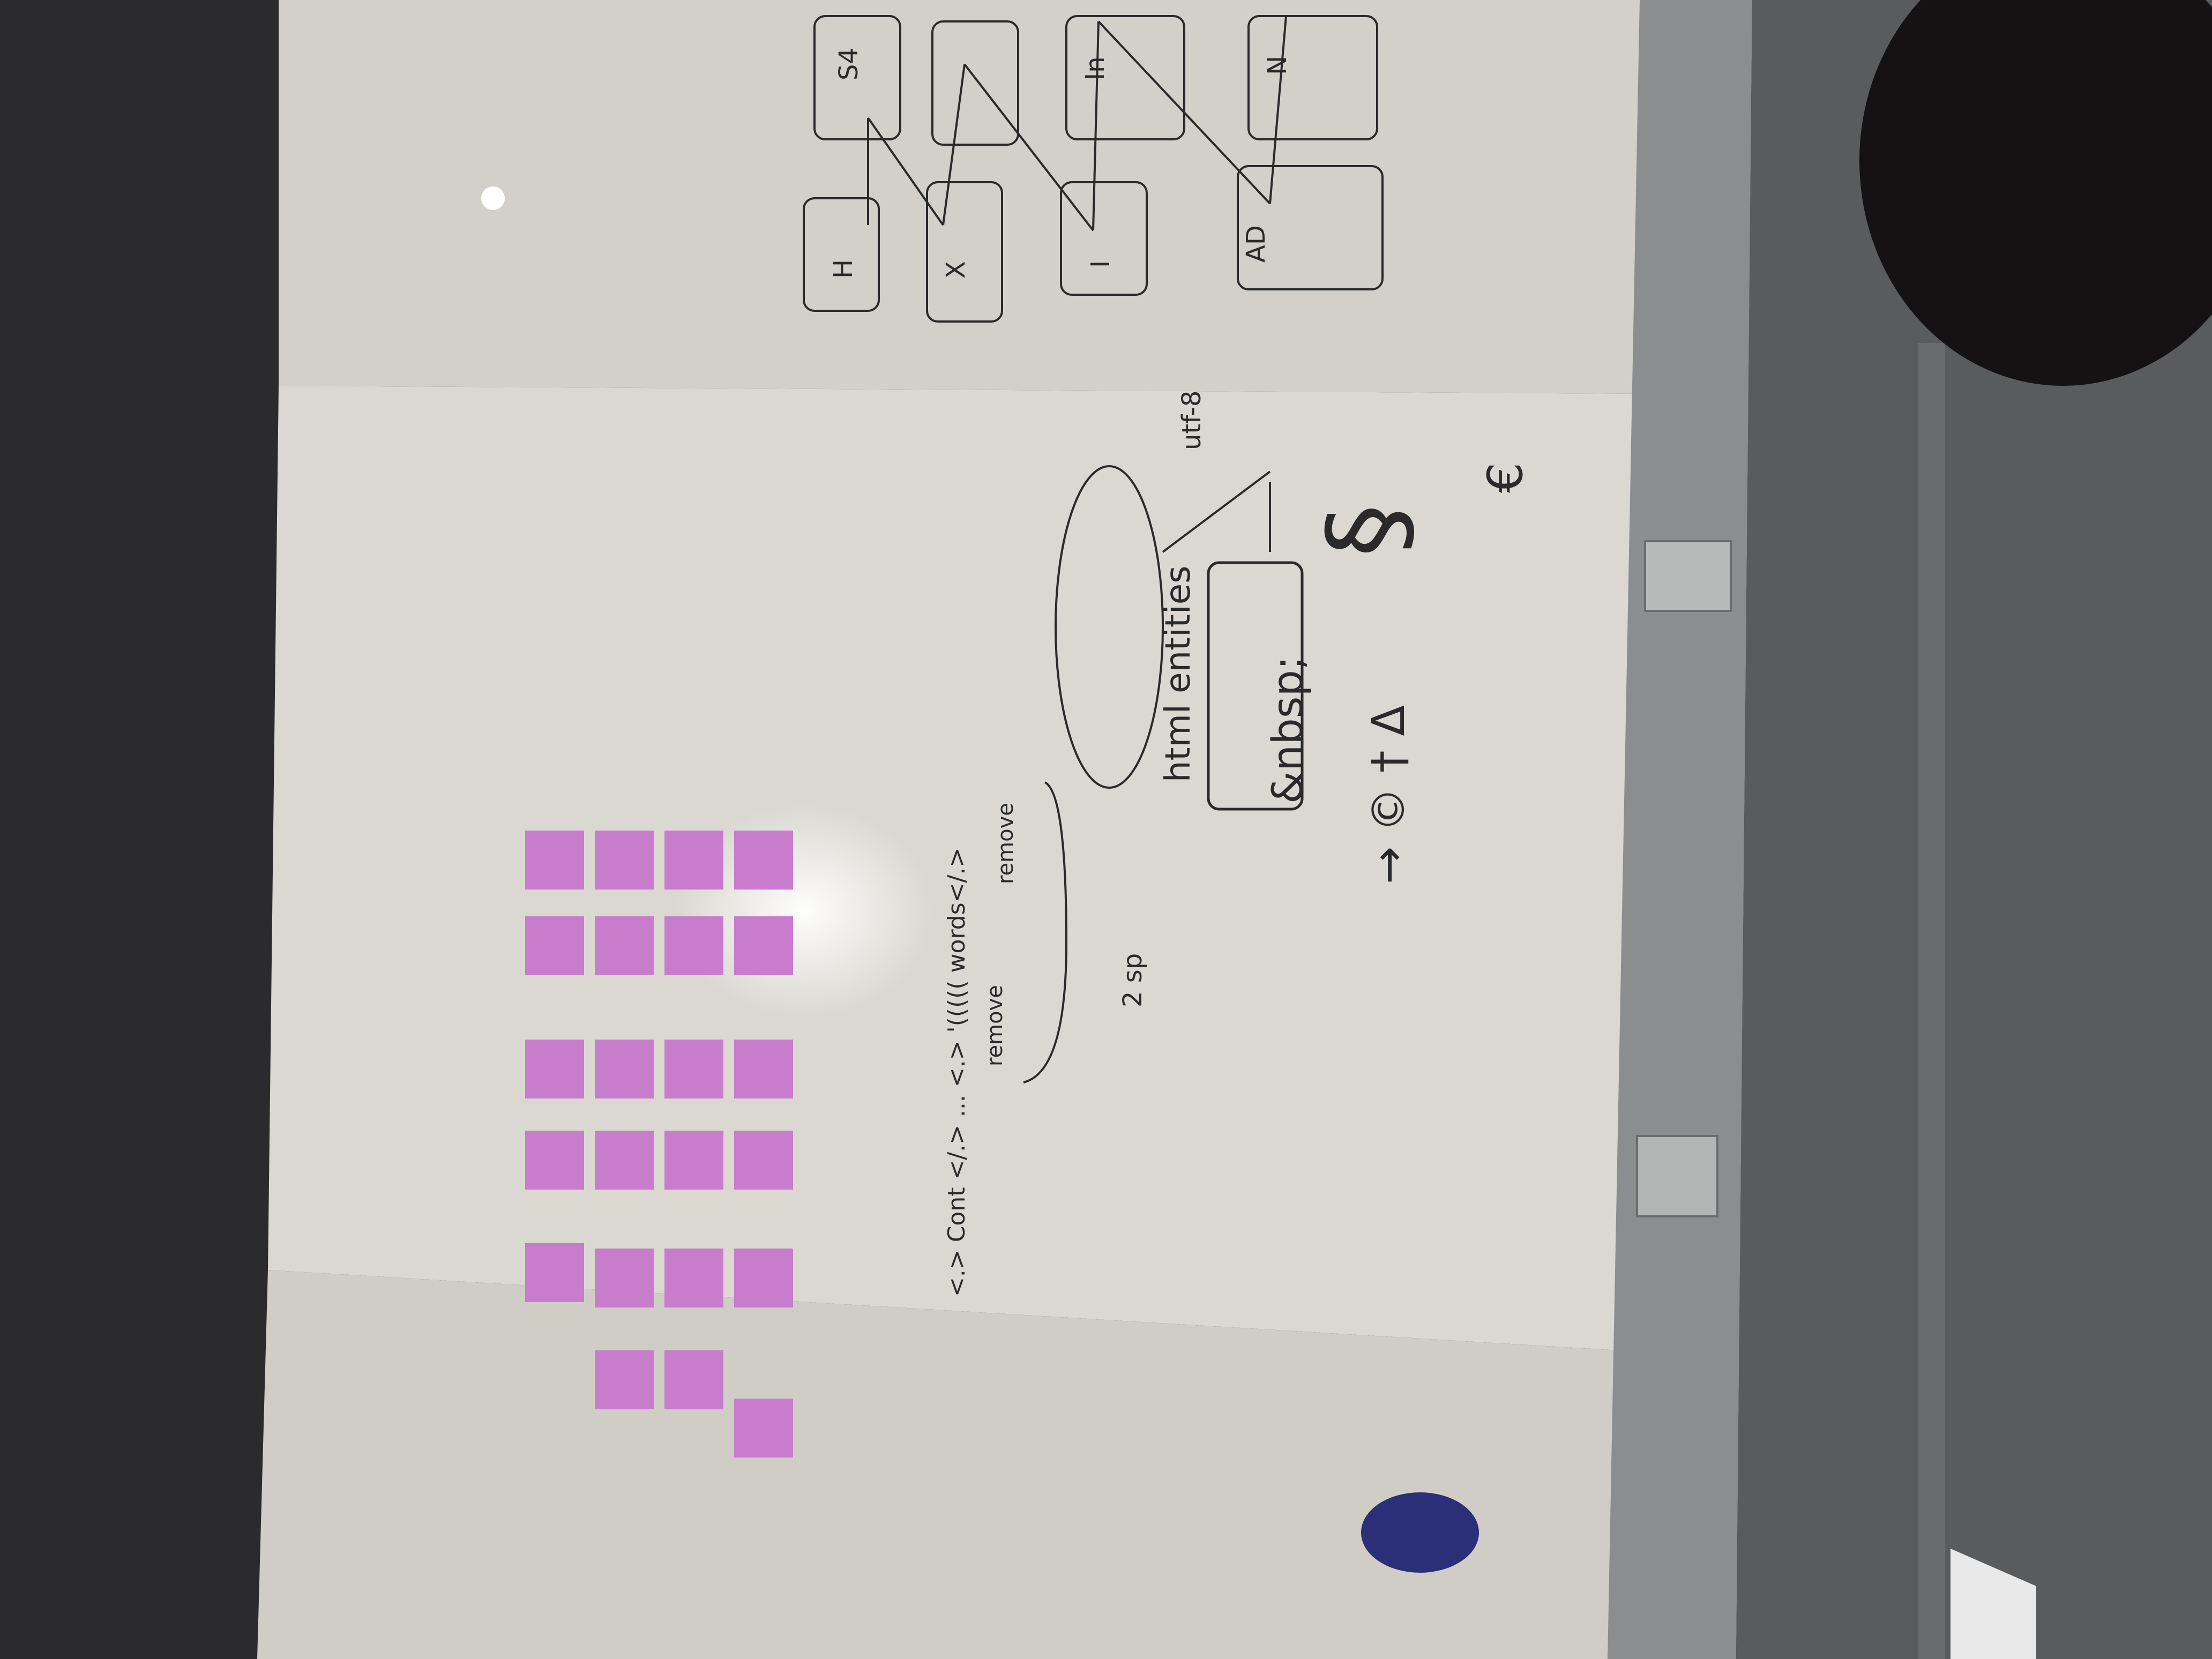 Image resolution: width=2212 pixels, height=1659 pixels. Describe the element at coordinates (849, 64) in the screenshot. I see `diagram-label: S4` at that location.